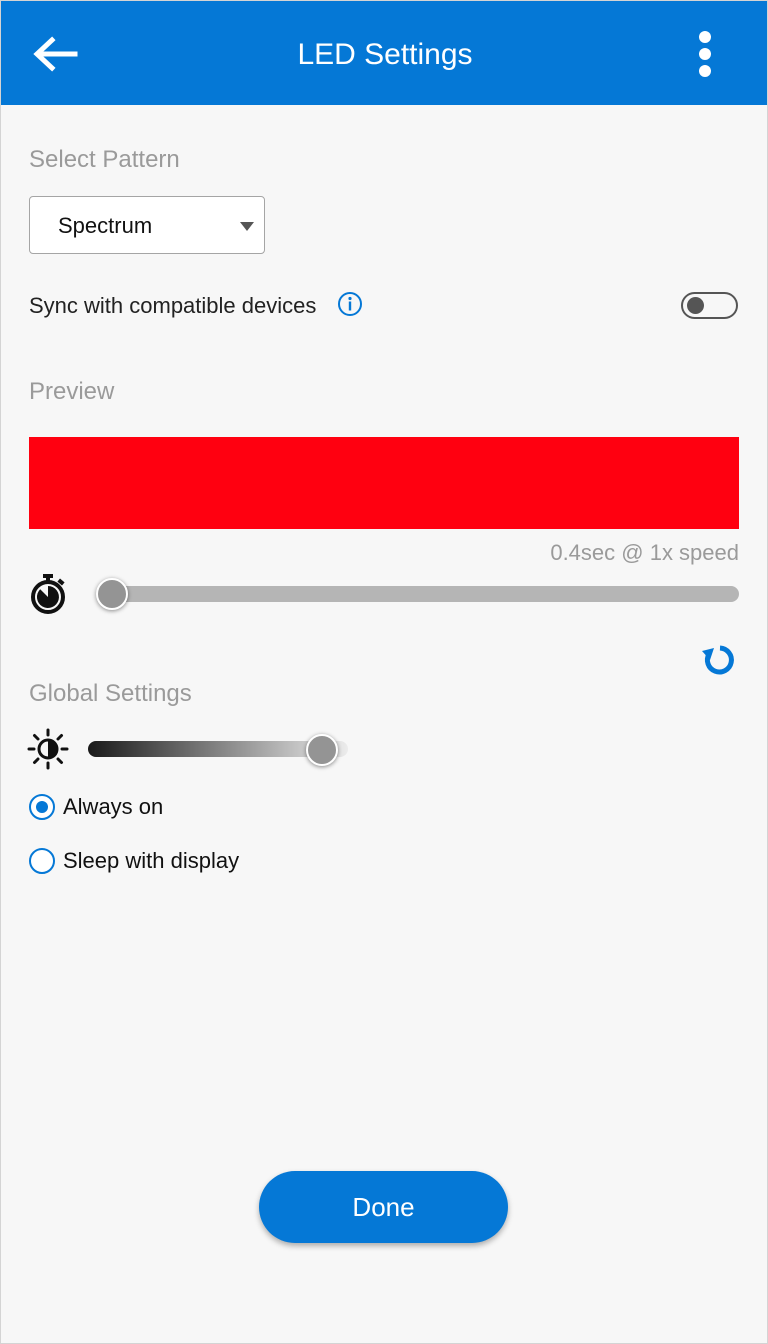  Describe the element at coordinates (709, 305) in the screenshot. I see `sync-toggle` at that location.